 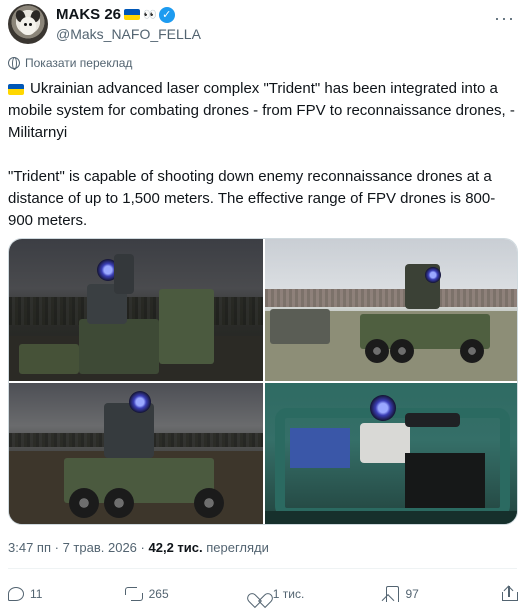 What do you see at coordinates (14, 63) in the screenshot?
I see `globe-icon` at bounding box center [14, 63].